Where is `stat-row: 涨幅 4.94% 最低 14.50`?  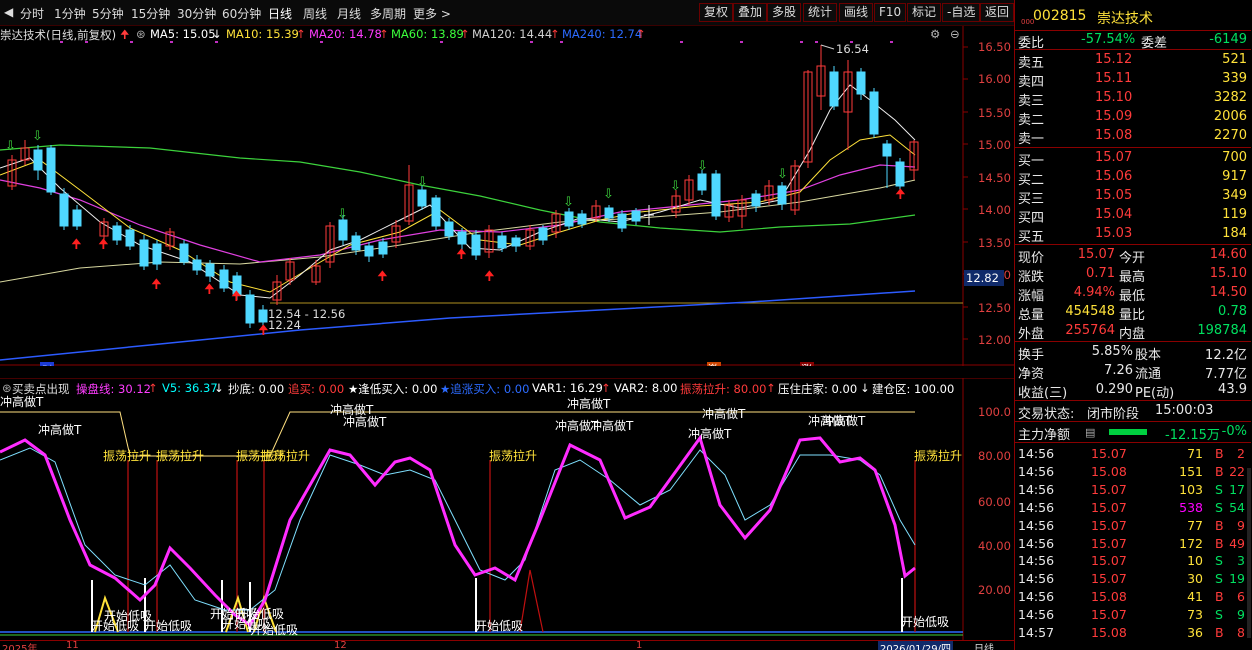
stat-row: 涨幅 4.94% 最低 14.50 is located at coordinates (1132, 294).